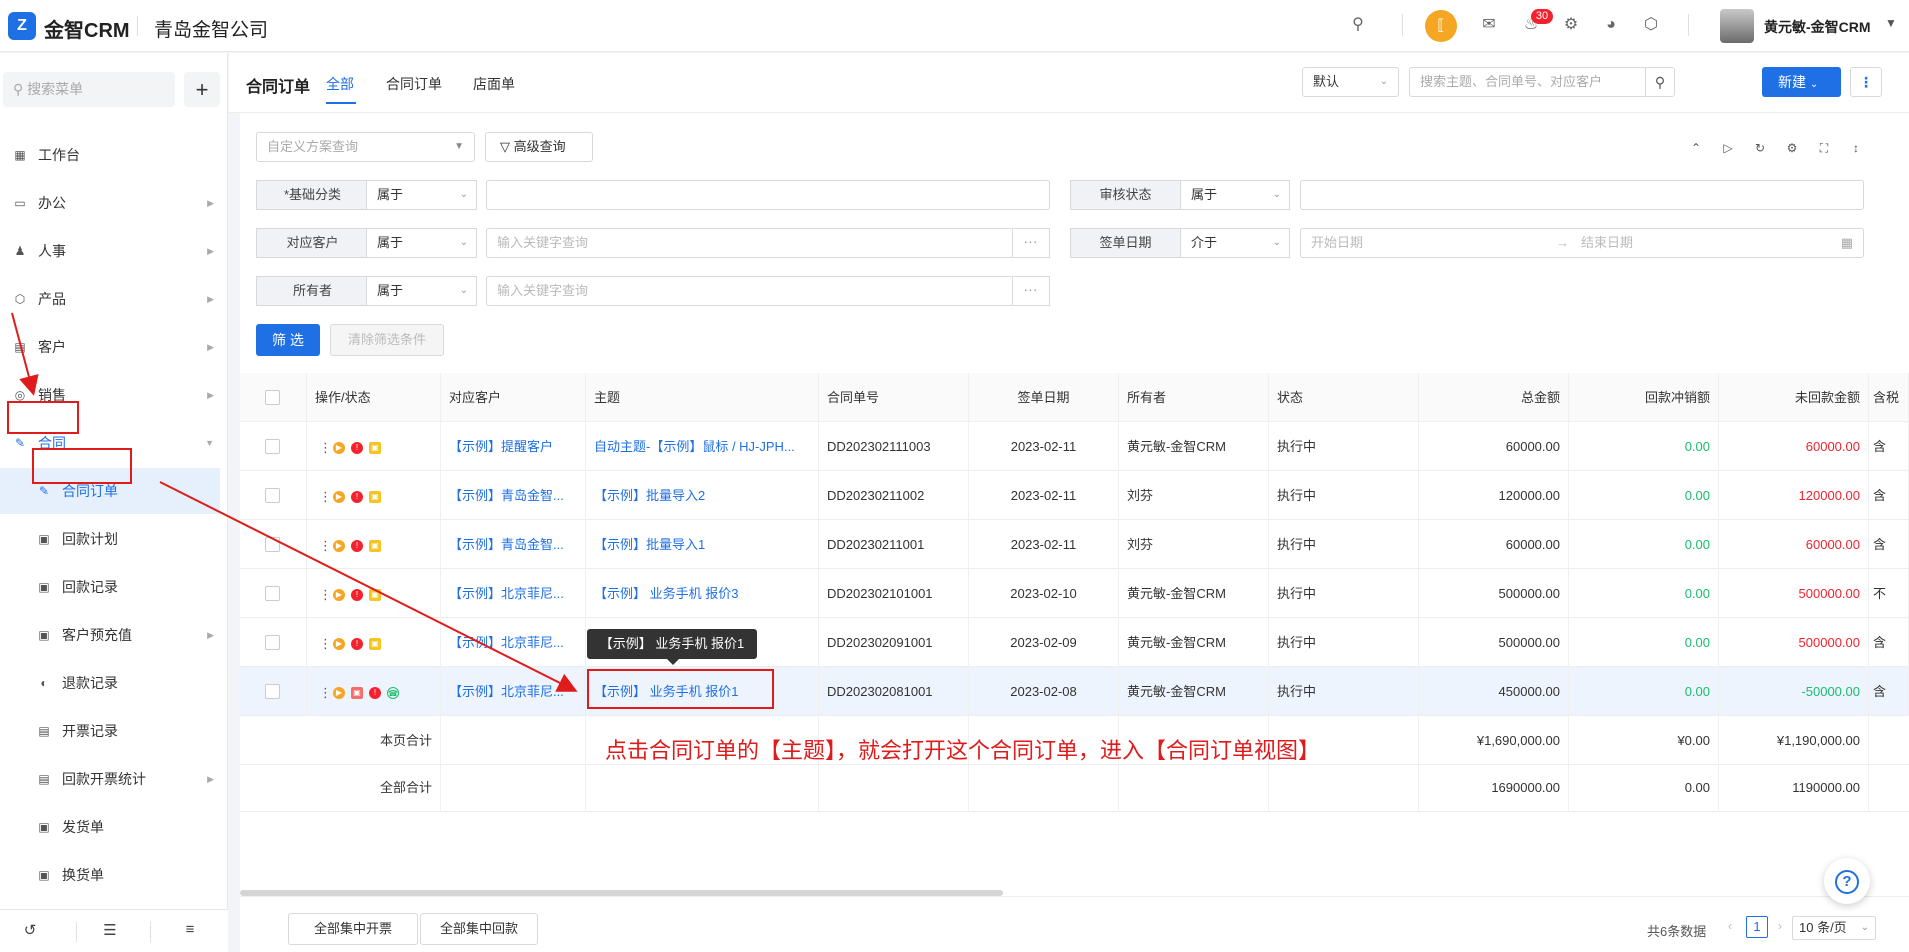 Image resolution: width=1909 pixels, height=952 pixels. I want to click on cell-subject: 【示例】 业务手机 报价3, so click(702, 593).